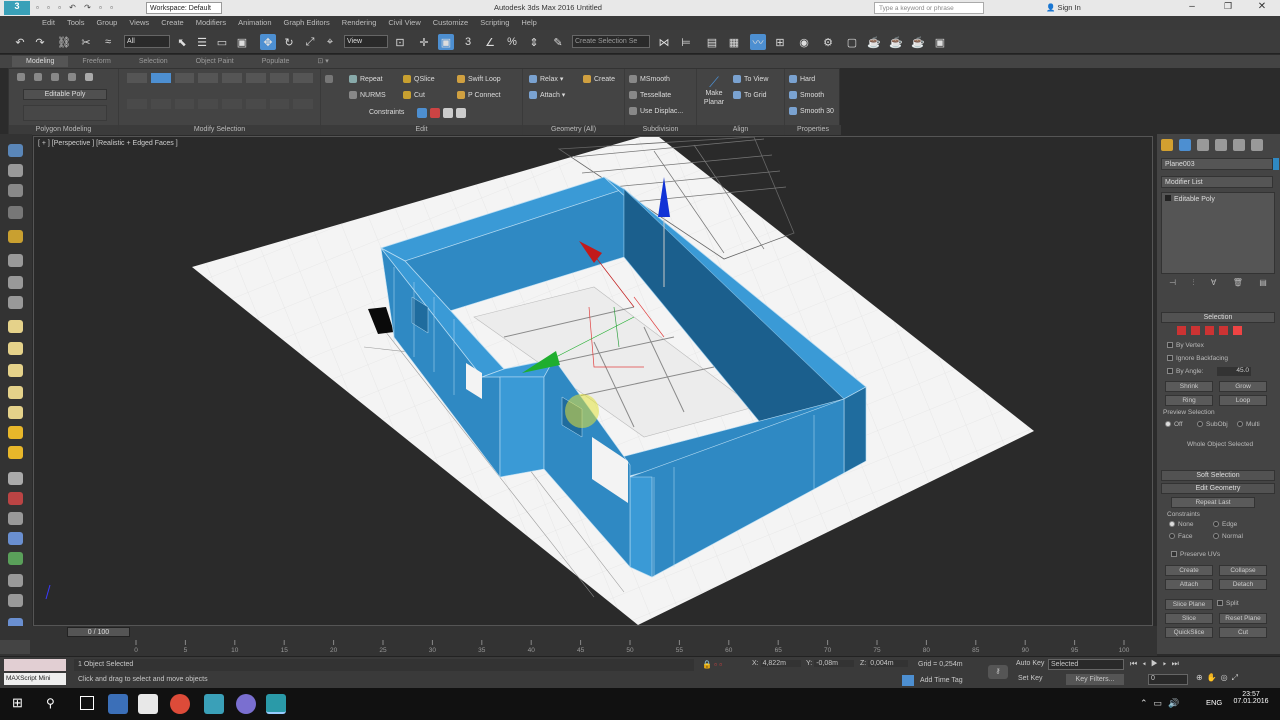 The height and width of the screenshot is (720, 1280). I want to click on layer-explorer-icon: ▤, so click(712, 42).